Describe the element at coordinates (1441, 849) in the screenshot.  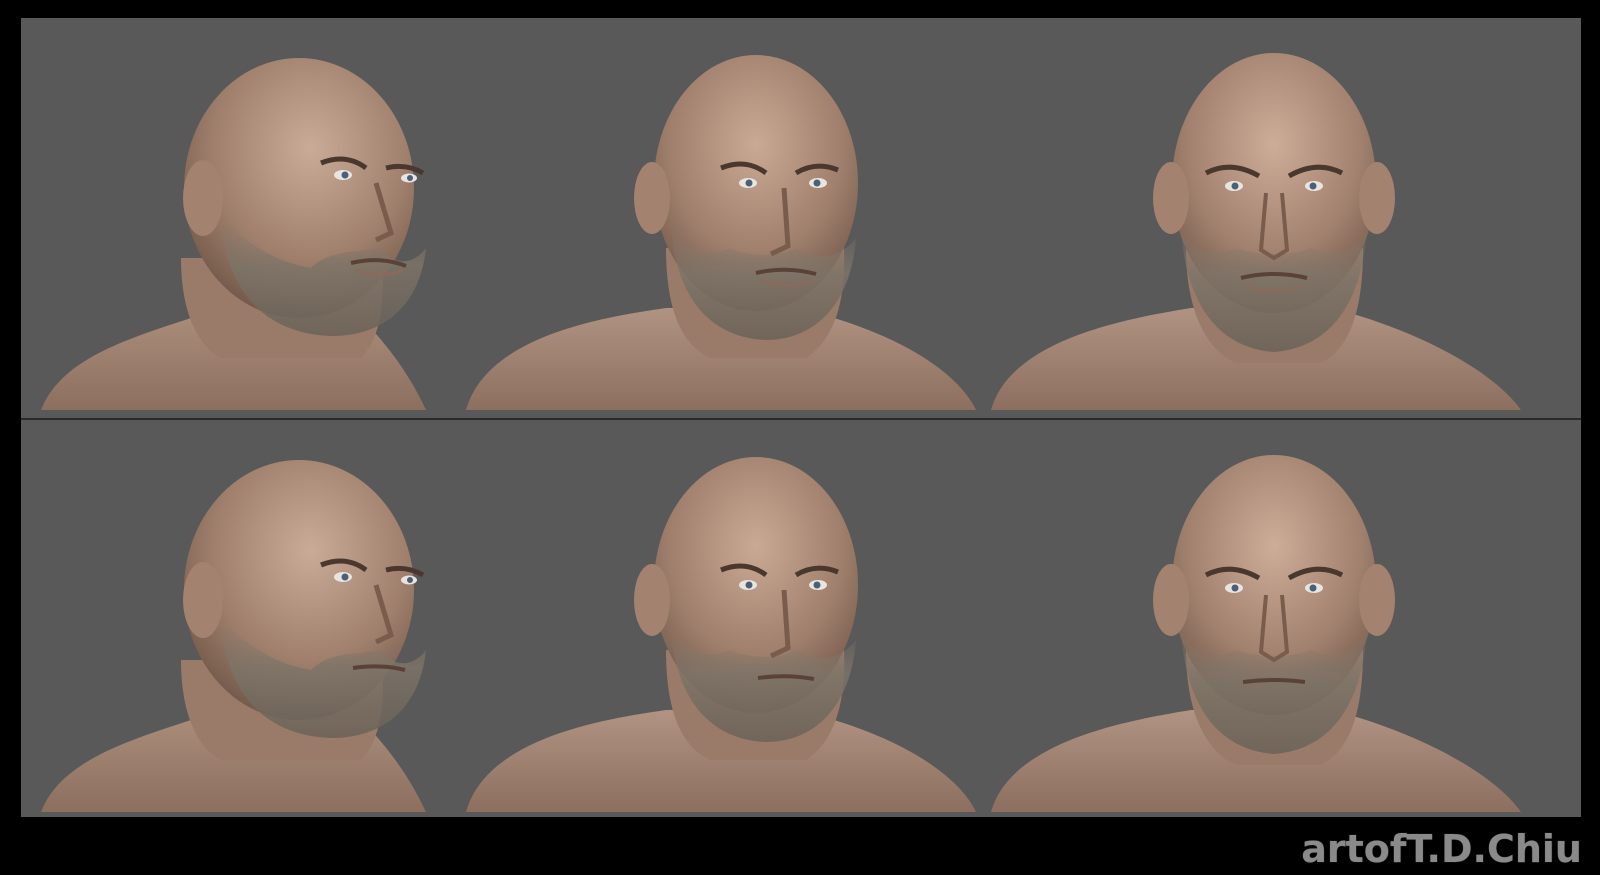
I see `artist-watermark: artofT.D.Chiu` at that location.